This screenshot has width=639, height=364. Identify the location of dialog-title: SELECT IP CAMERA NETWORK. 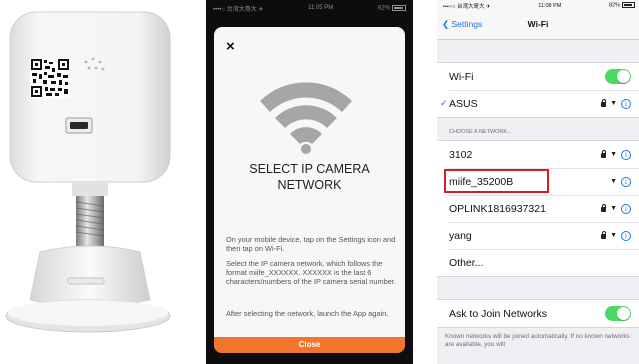
(309, 177).